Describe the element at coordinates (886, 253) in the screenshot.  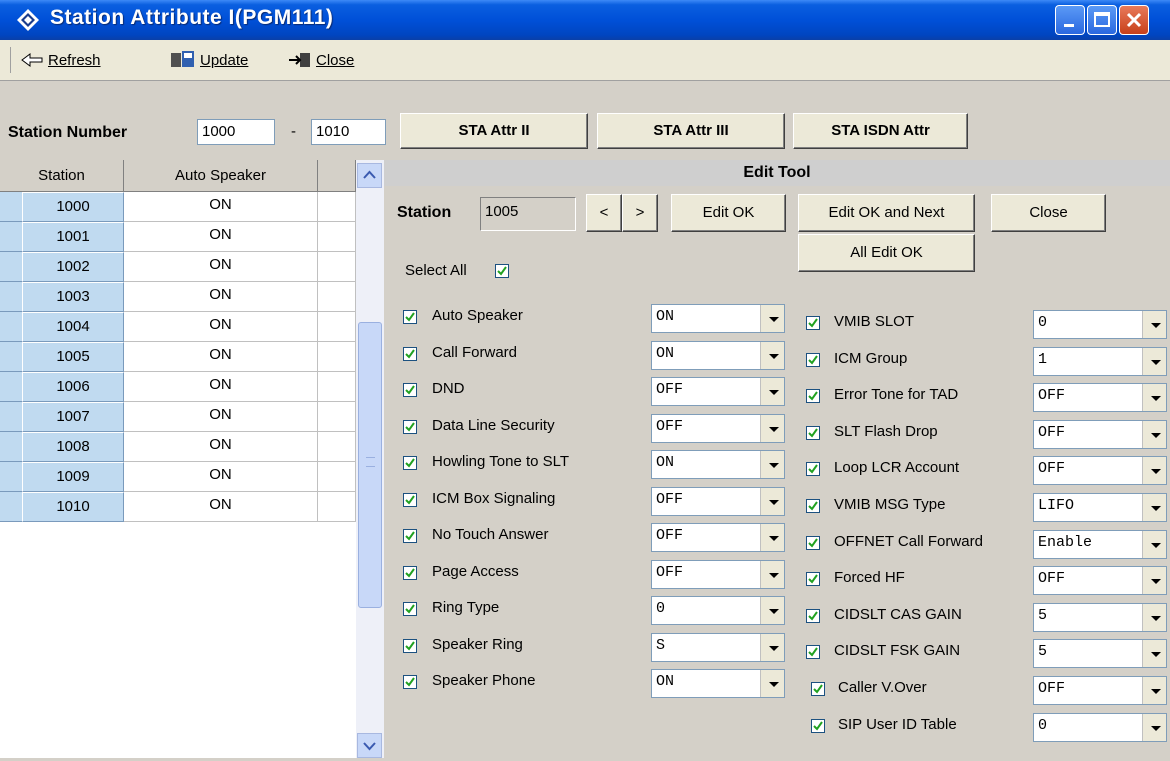
I see `all-edit-ok-button: All Edit OK` at that location.